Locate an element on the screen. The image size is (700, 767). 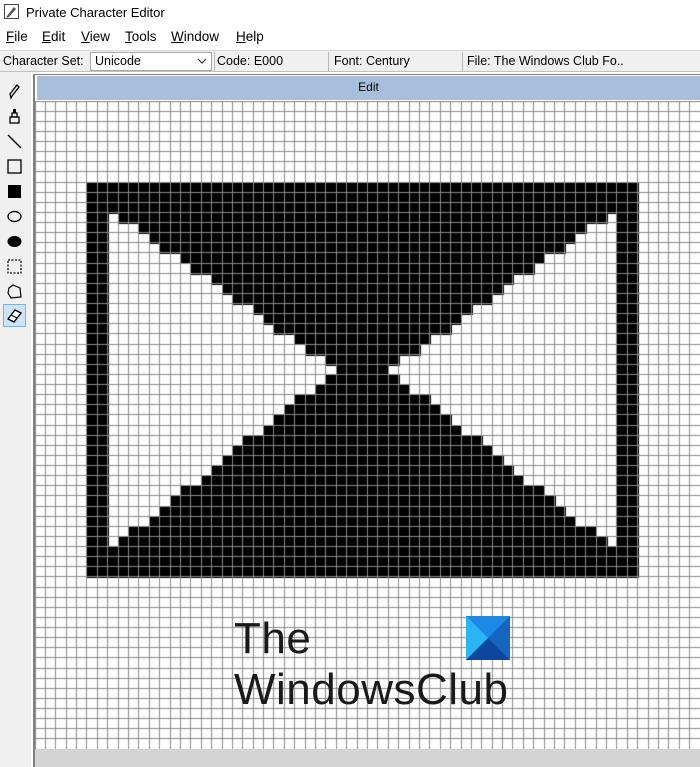
charset-label: Character Set: is located at coordinates (43, 61).